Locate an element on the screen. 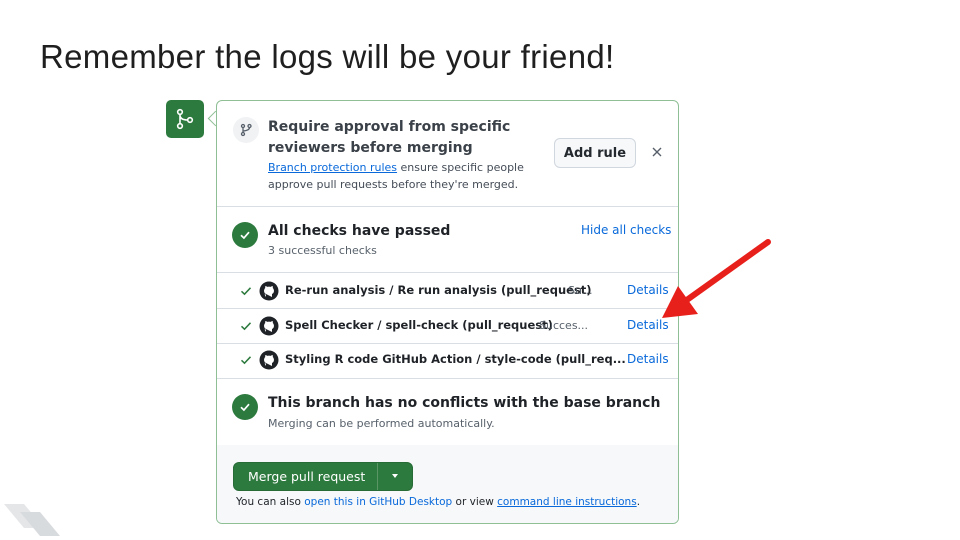 This screenshot has width=960, height=540. checks-subtitle: 3 successful checks is located at coordinates (322, 250).